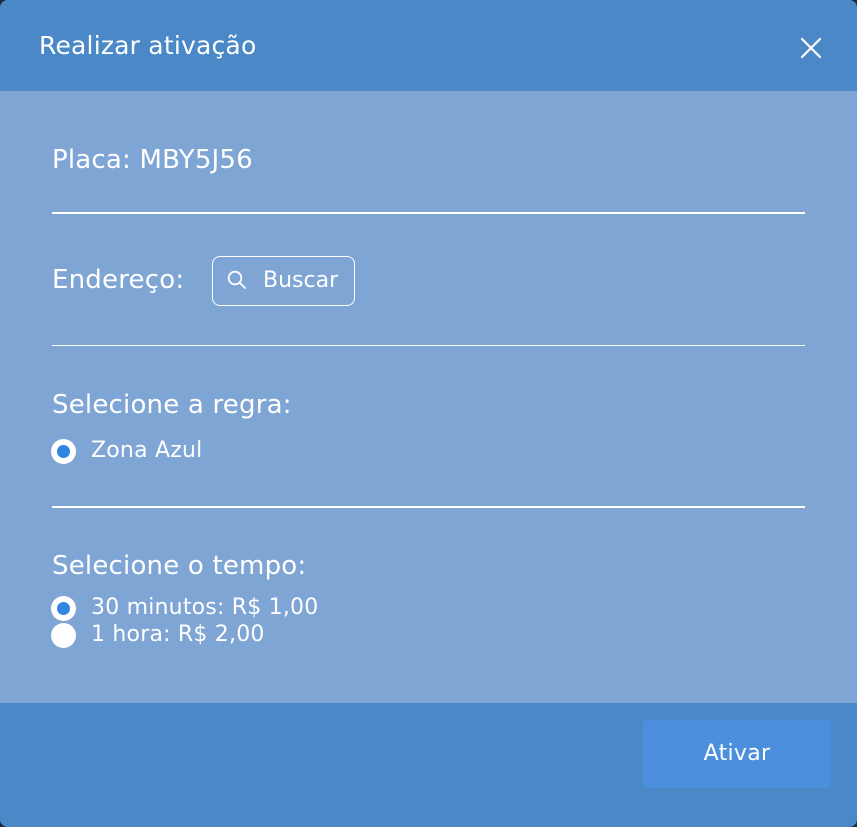 The width and height of the screenshot is (857, 827). I want to click on modal-title: Realizar ativação, so click(148, 45).